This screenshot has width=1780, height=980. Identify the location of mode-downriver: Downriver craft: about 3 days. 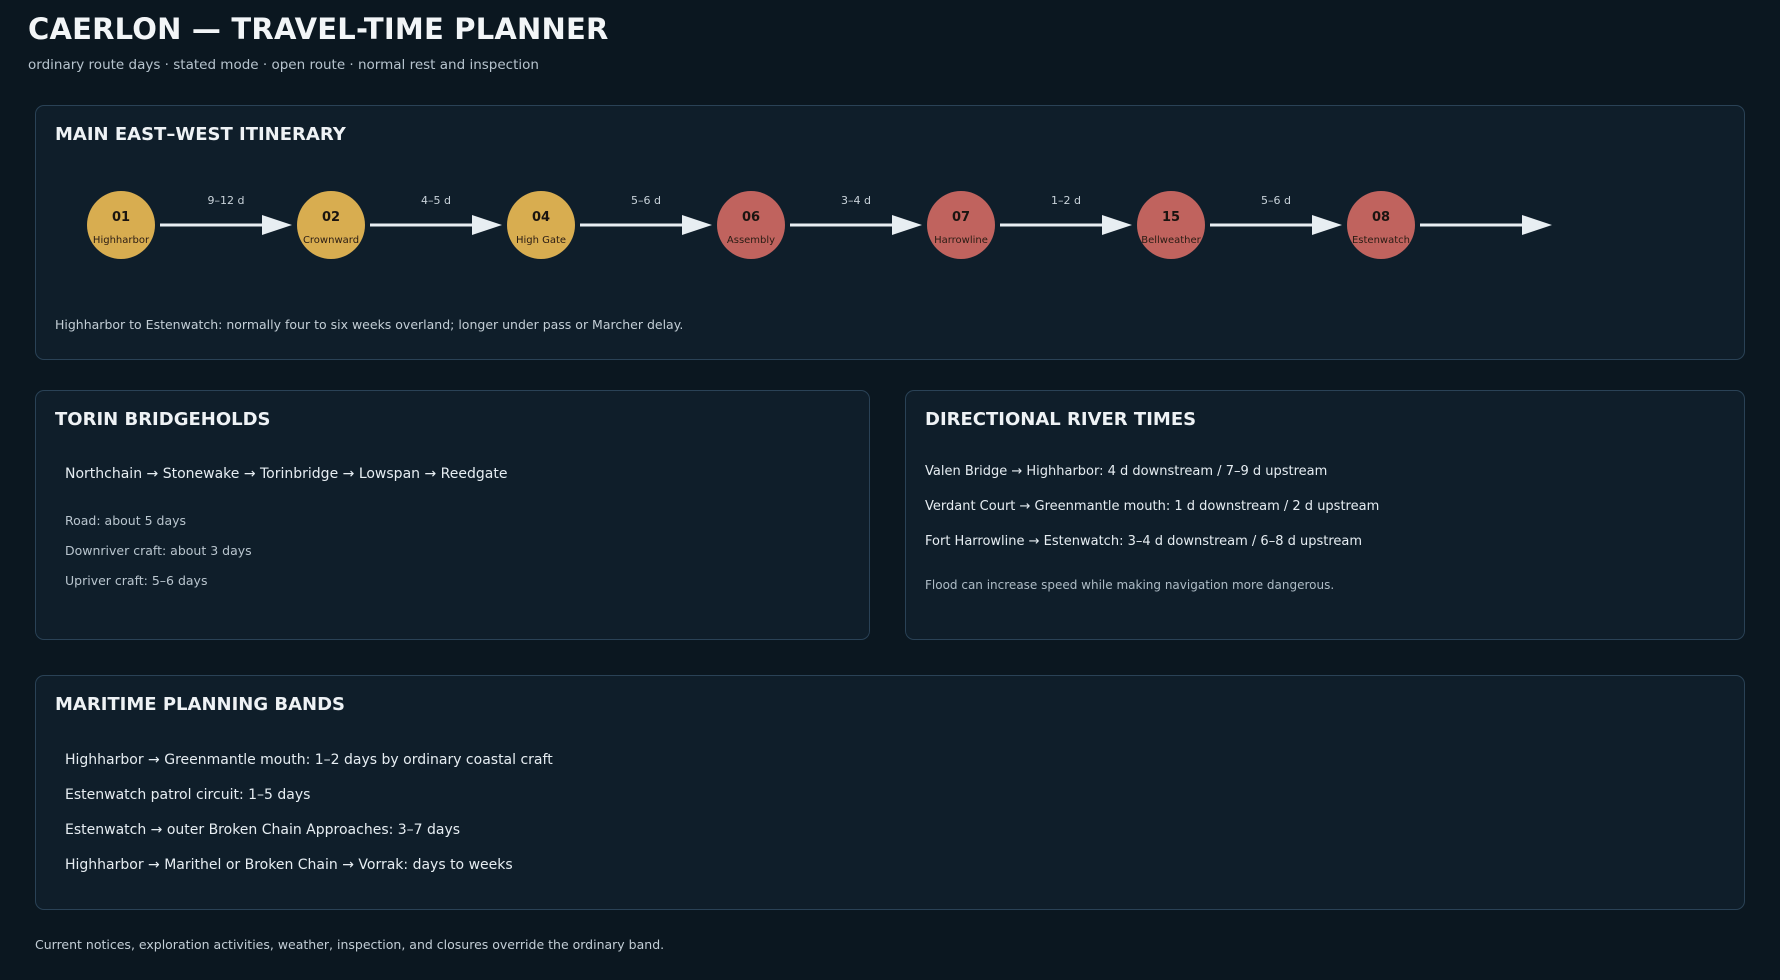
(158, 550).